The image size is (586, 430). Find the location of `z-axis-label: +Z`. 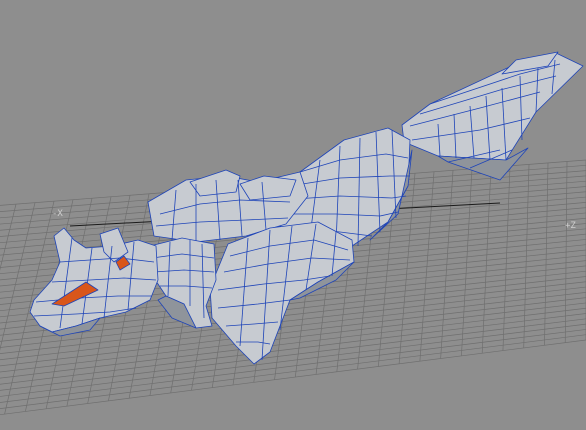

z-axis-label: +Z is located at coordinates (570, 226).